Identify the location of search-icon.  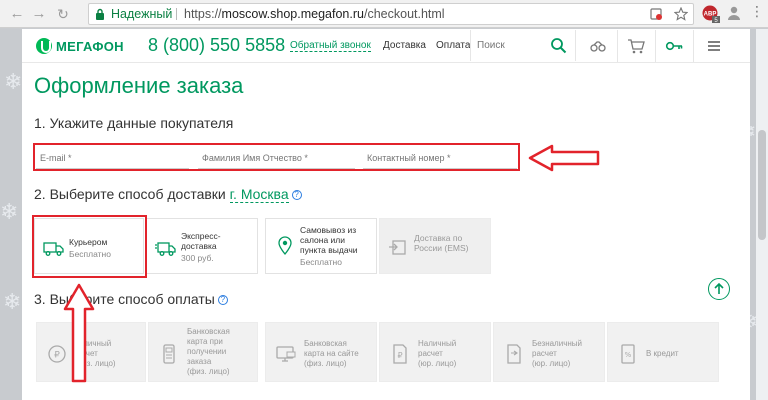
(559, 46).